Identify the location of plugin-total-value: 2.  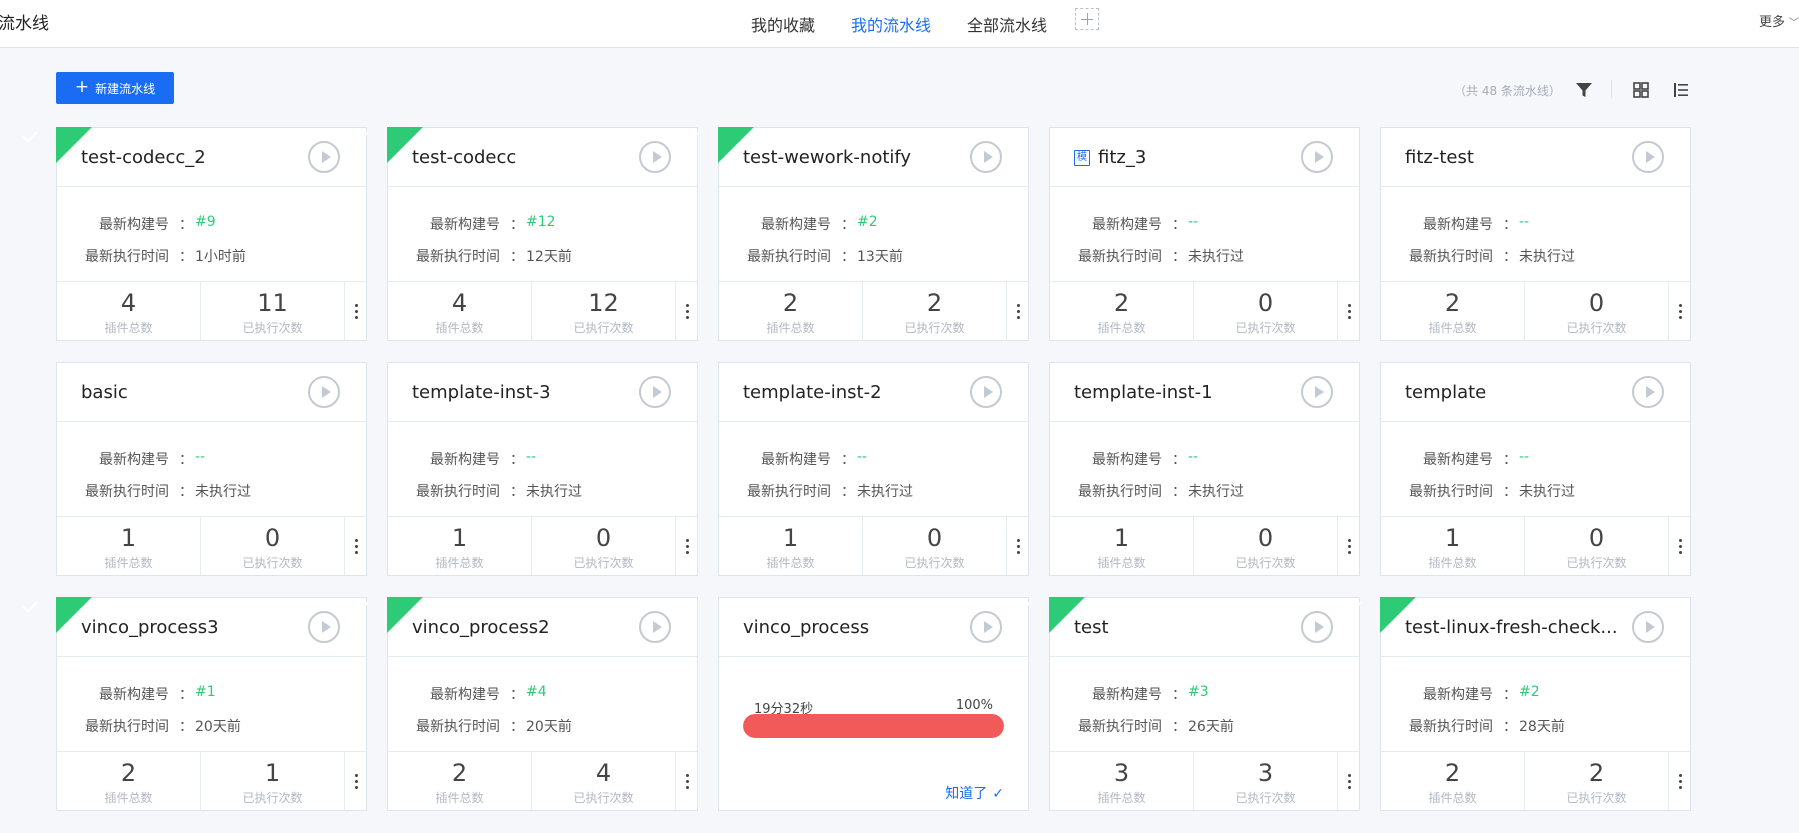
(459, 773).